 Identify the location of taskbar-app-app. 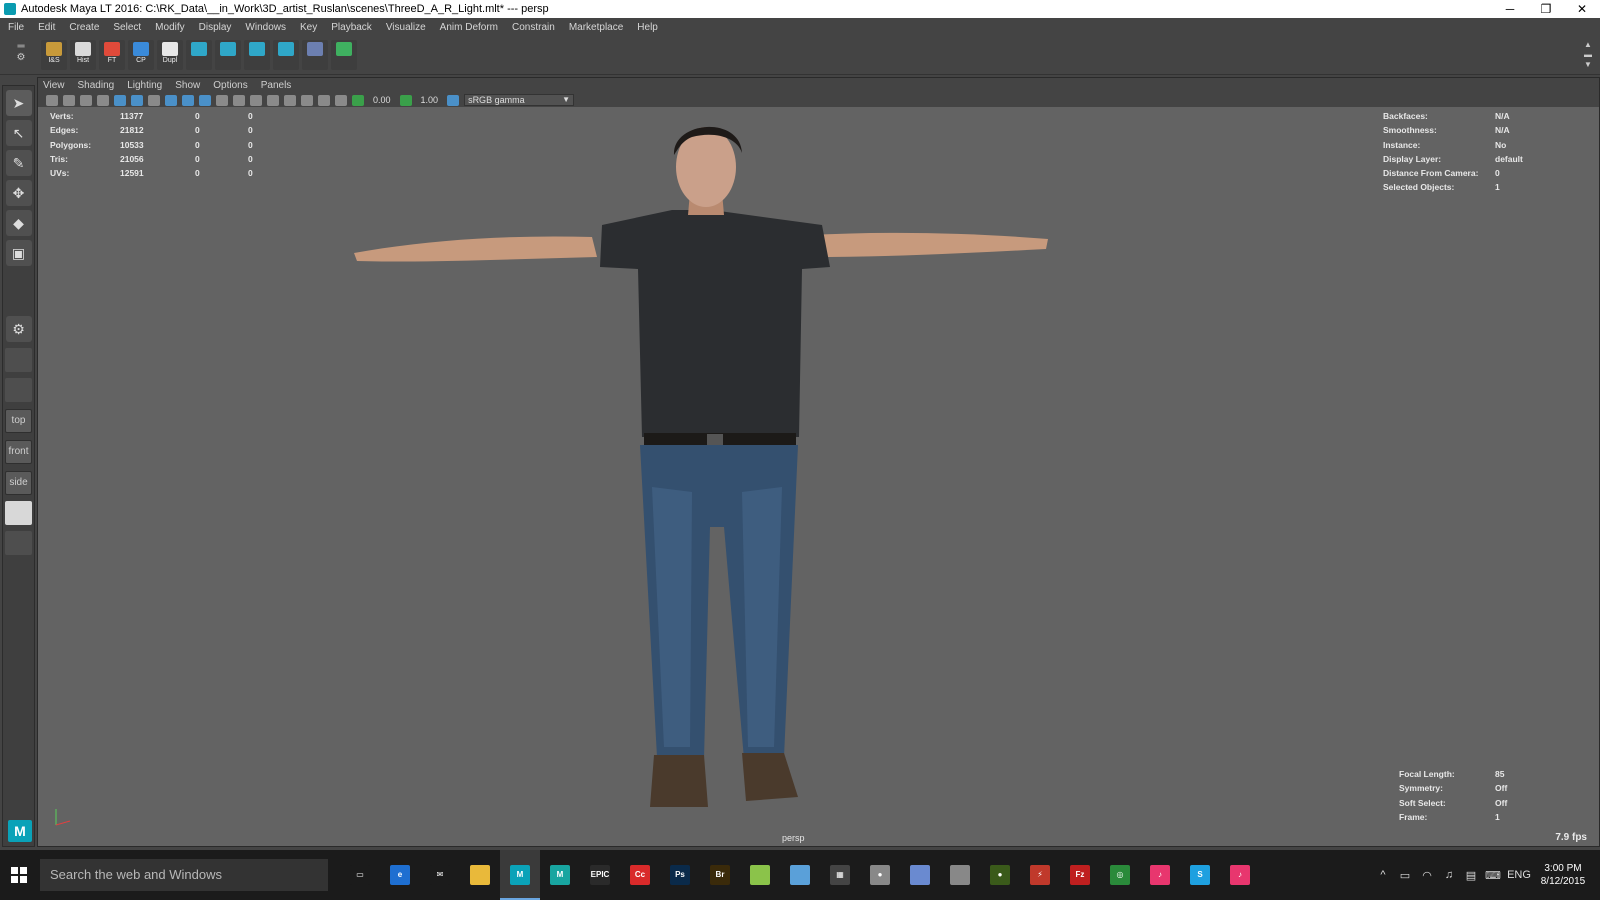
(800, 875).